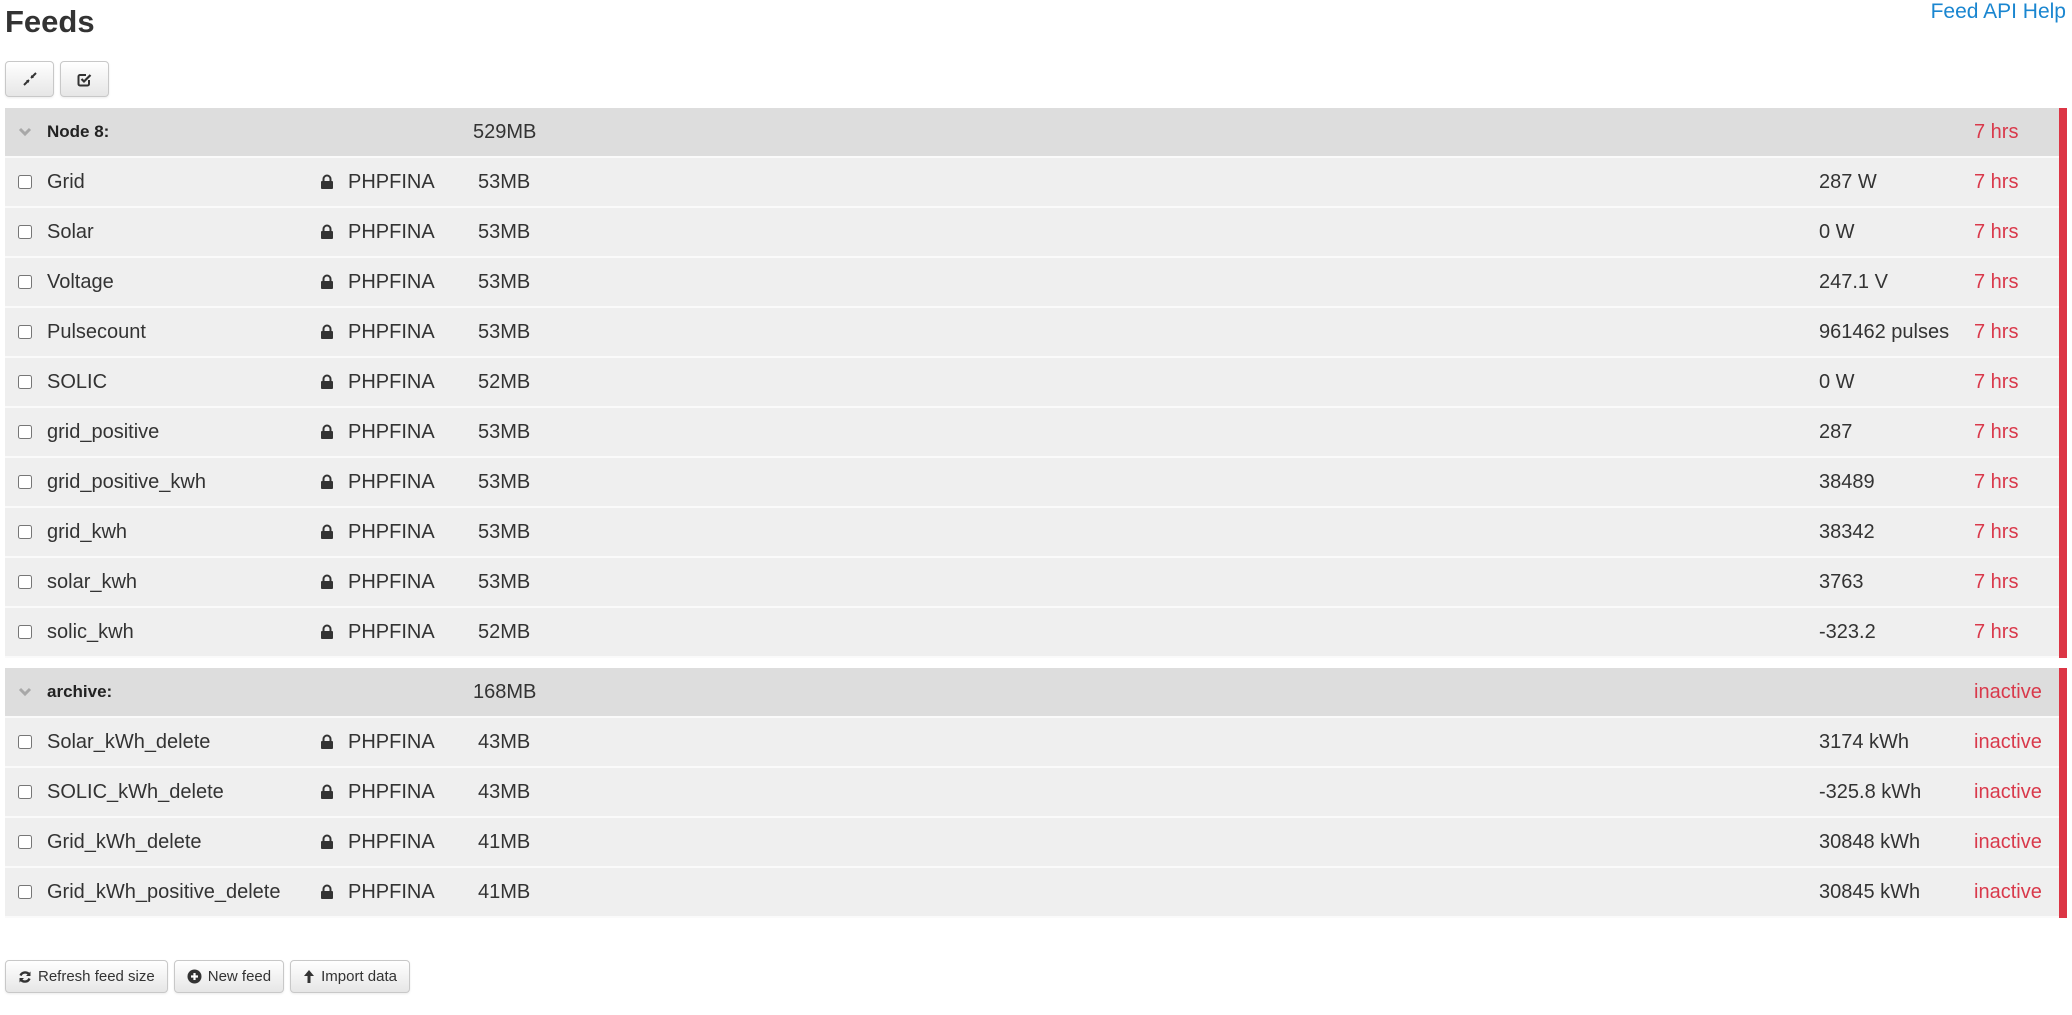 The width and height of the screenshot is (2072, 1015). What do you see at coordinates (229, 976) in the screenshot?
I see `new-feed-button: New feed` at bounding box center [229, 976].